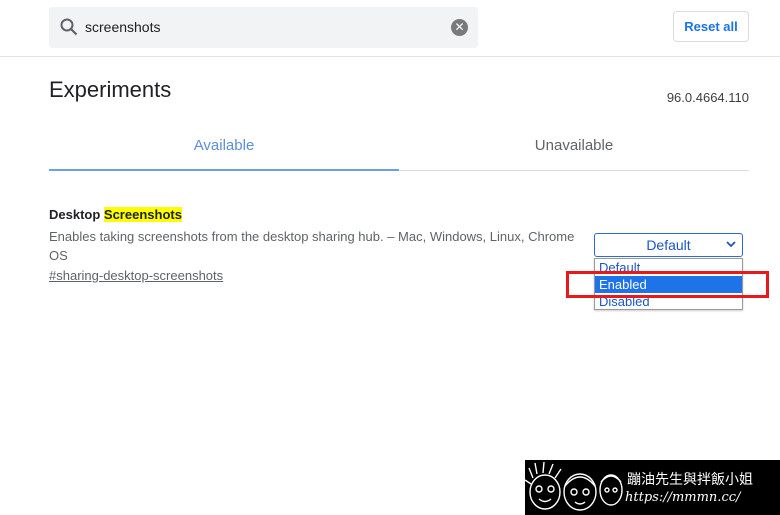  What do you see at coordinates (142, 214) in the screenshot?
I see `search-match-highlight: Screenshots` at bounding box center [142, 214].